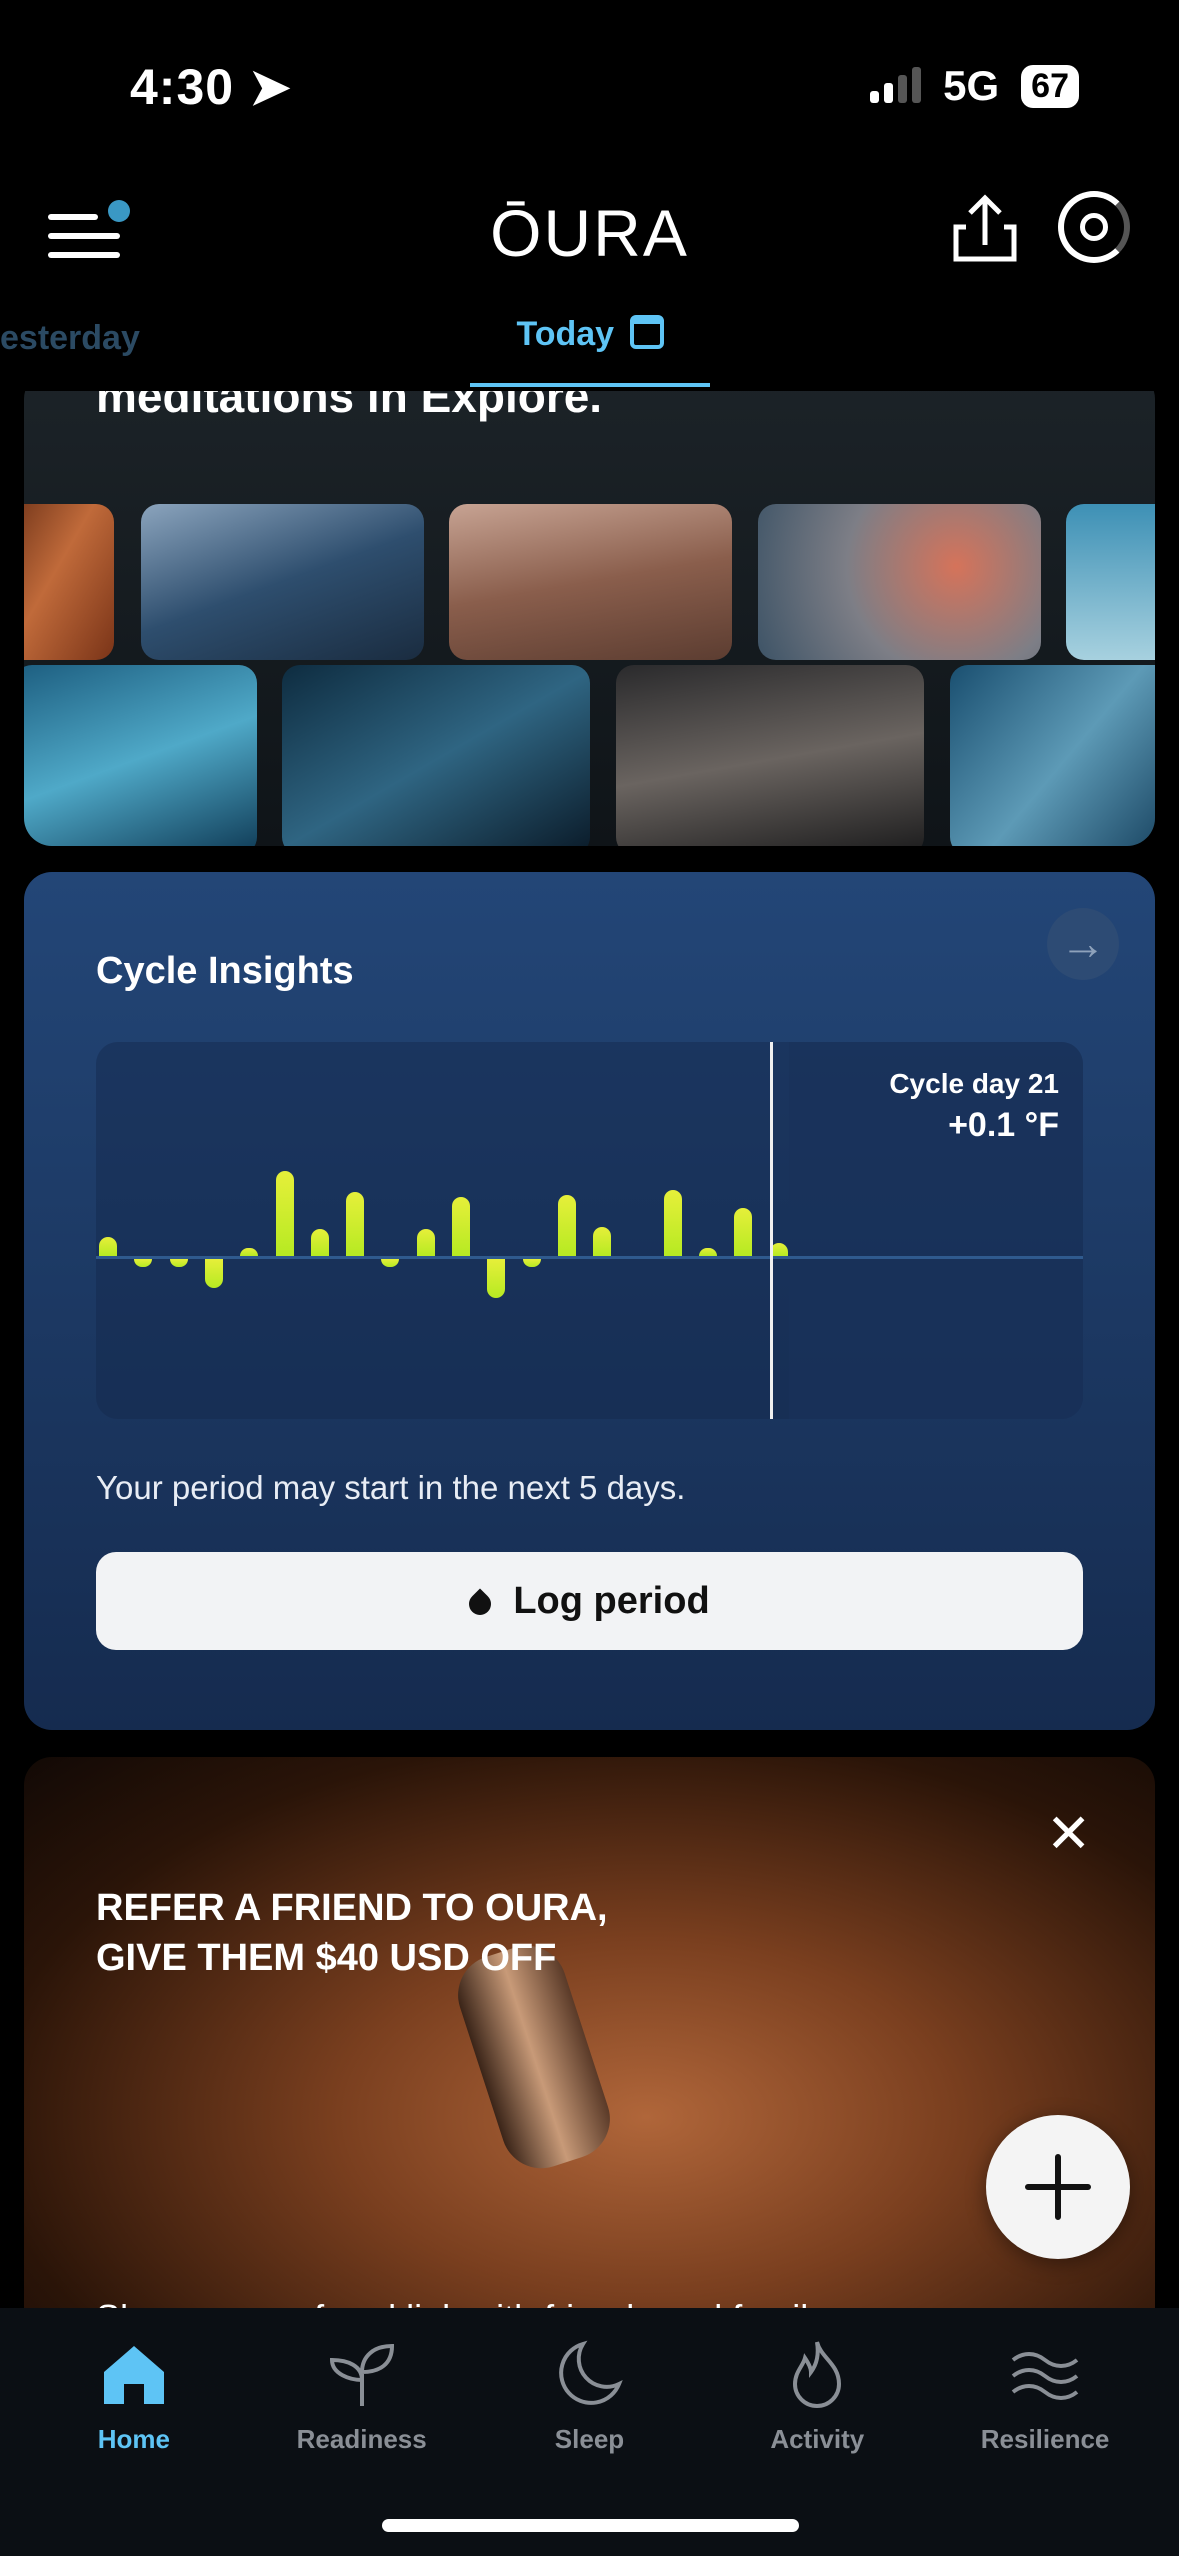  What do you see at coordinates (646, 332) in the screenshot?
I see `calendar-icon` at bounding box center [646, 332].